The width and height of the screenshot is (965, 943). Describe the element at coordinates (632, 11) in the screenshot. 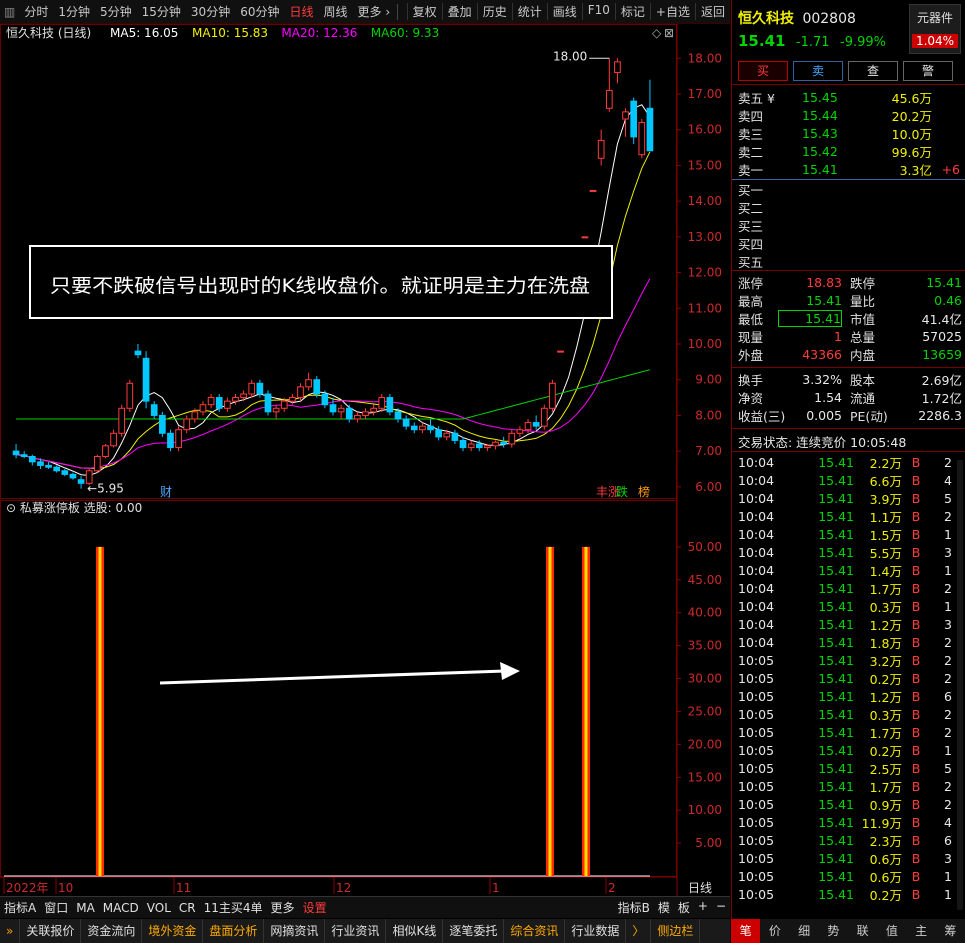

I see `tool-button: 标记` at that location.